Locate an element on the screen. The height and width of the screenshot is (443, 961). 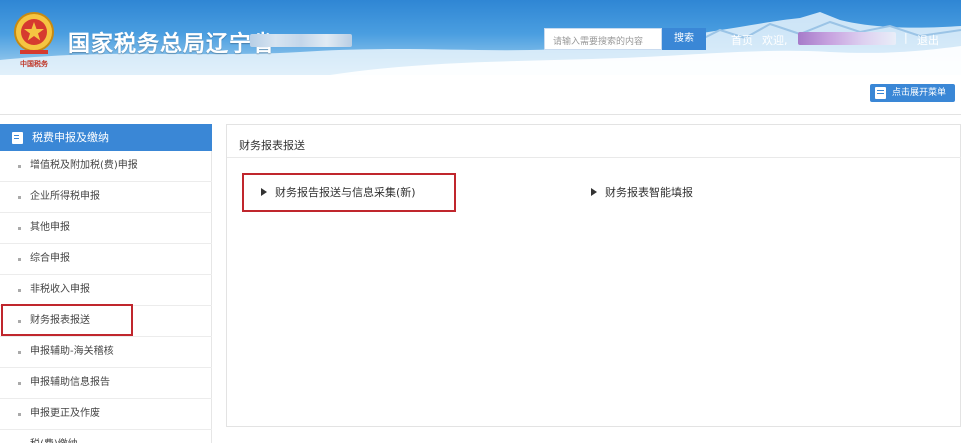
sidebar-item-label: 税(费)缴纳 is located at coordinates (54, 436).